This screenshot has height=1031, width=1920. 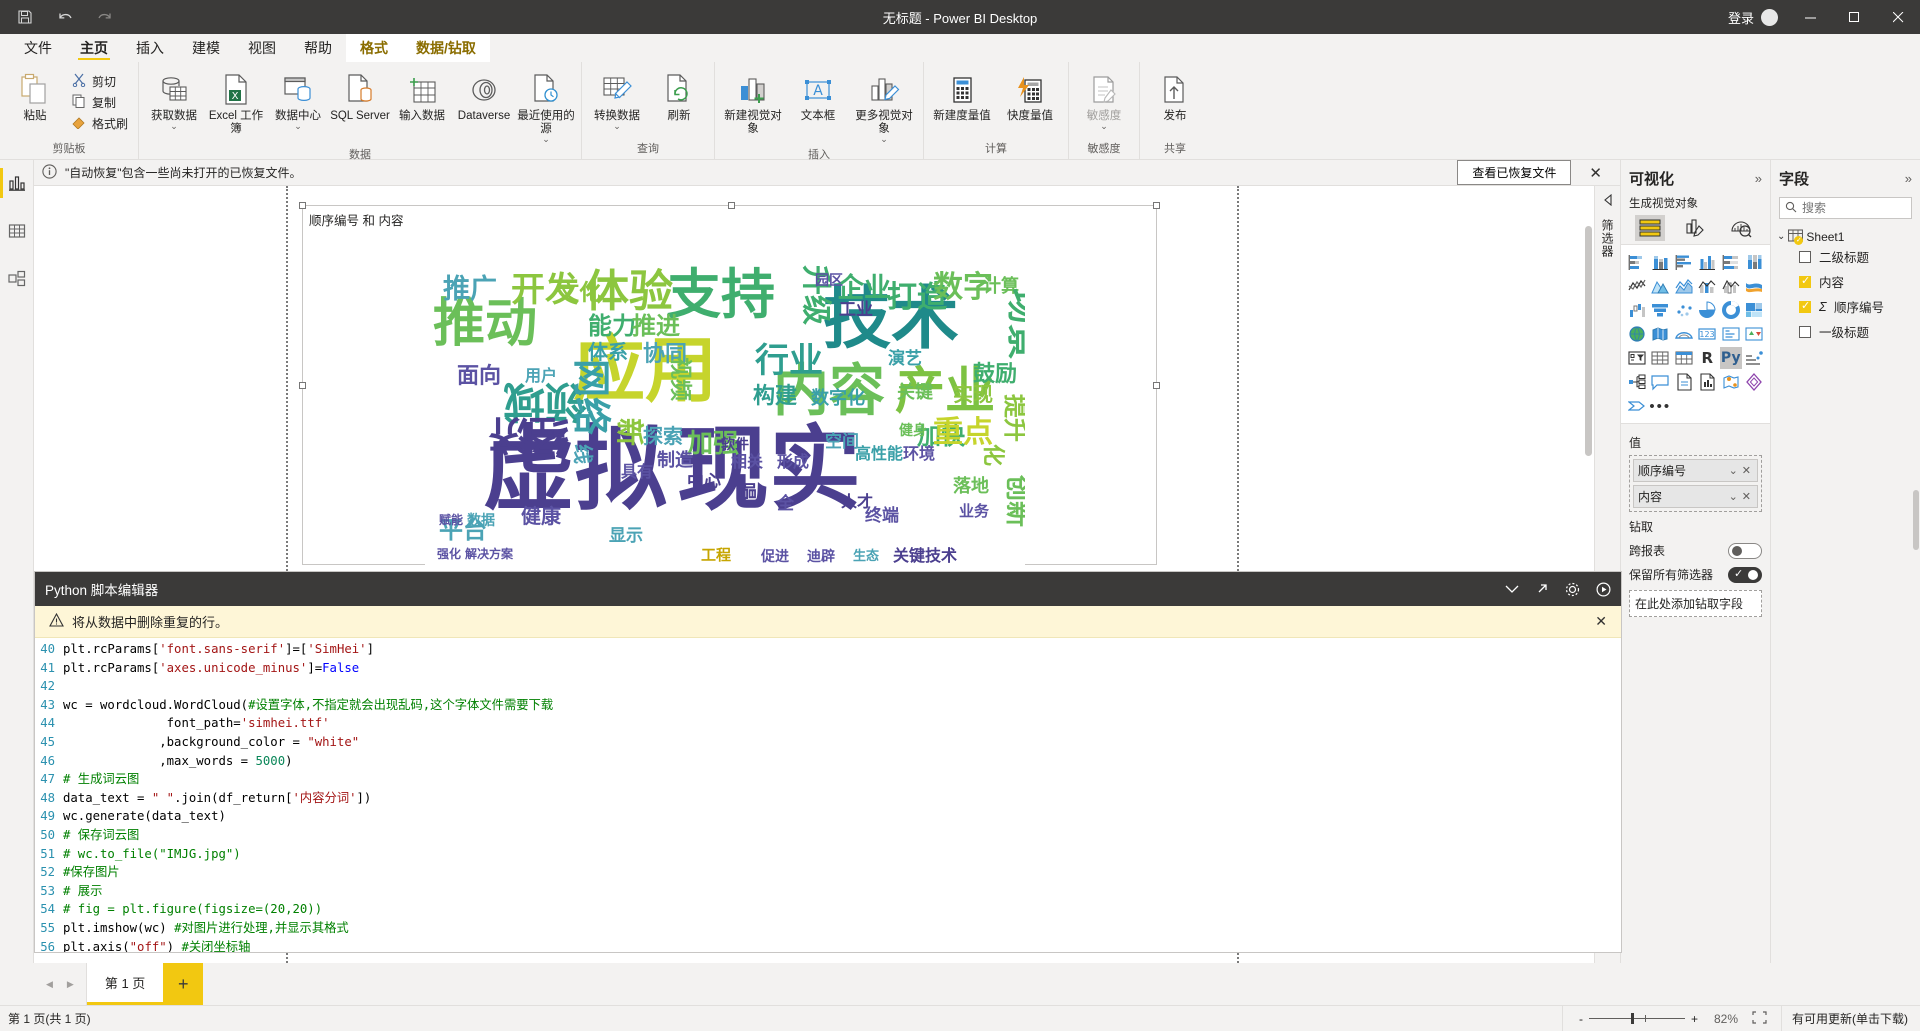 What do you see at coordinates (1660, 334) in the screenshot?
I see `filled-map-icon` at bounding box center [1660, 334].